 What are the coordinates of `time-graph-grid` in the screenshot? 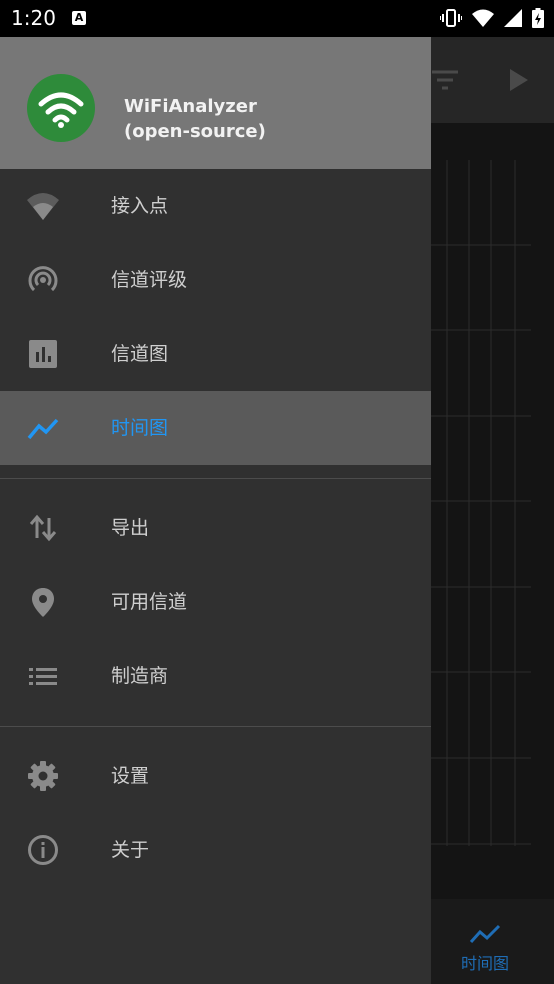 It's located at (481, 503).